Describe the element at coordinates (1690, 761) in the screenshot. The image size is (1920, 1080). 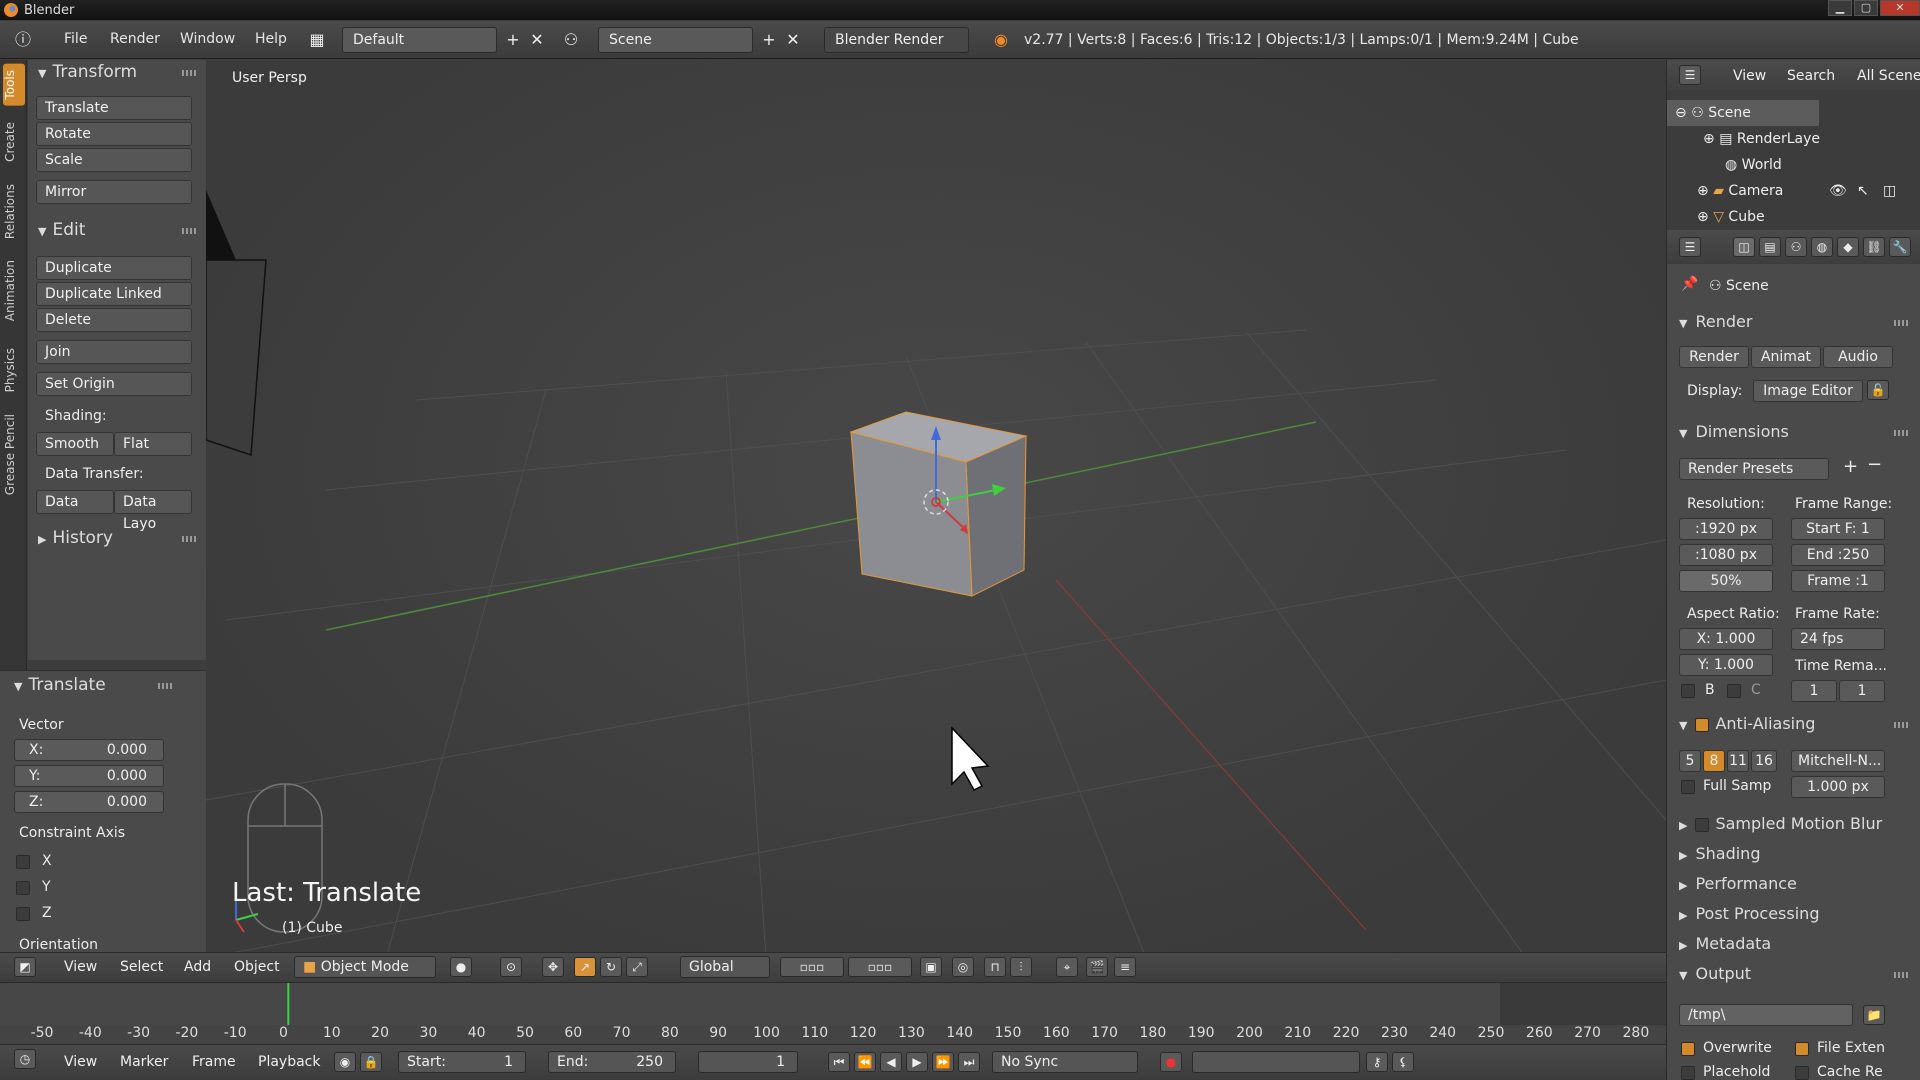
I see `aa-samples-5-button: 5` at that location.